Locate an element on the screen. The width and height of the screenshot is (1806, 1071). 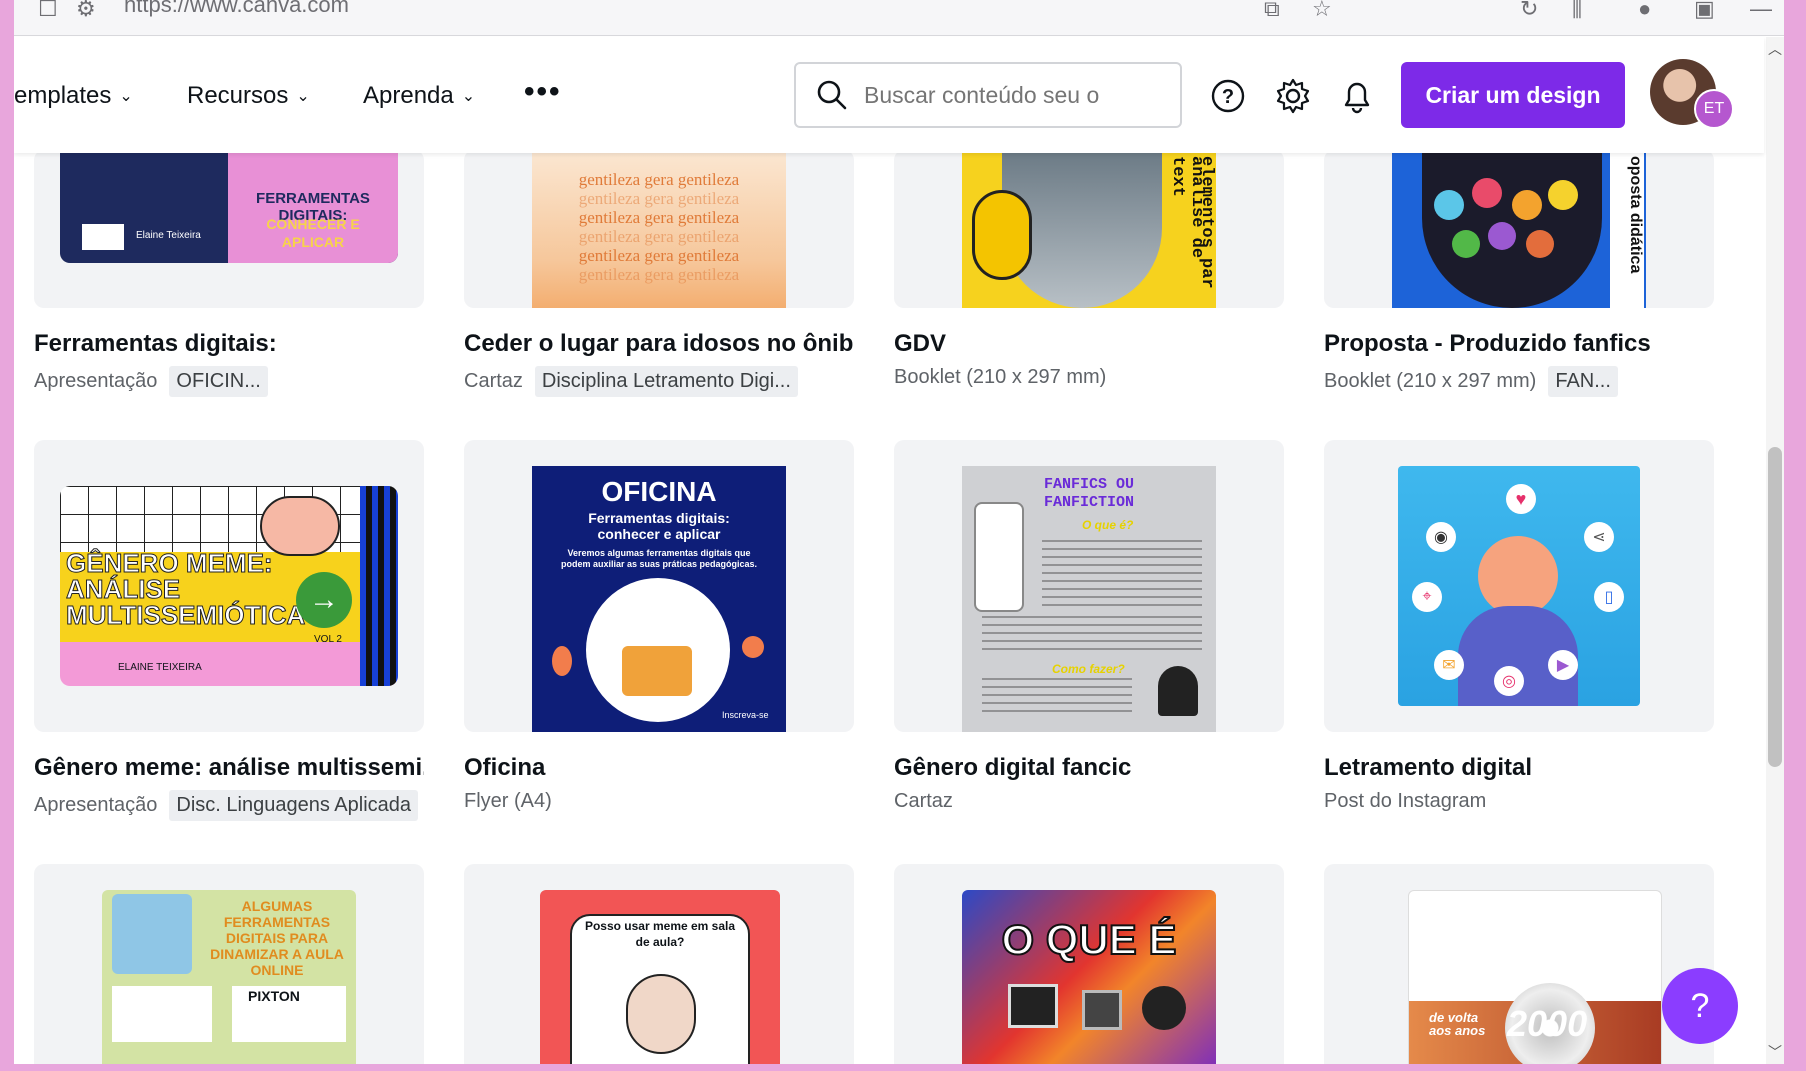
design-title: Proposta - Produzido fanfics is located at coordinates (1519, 344).